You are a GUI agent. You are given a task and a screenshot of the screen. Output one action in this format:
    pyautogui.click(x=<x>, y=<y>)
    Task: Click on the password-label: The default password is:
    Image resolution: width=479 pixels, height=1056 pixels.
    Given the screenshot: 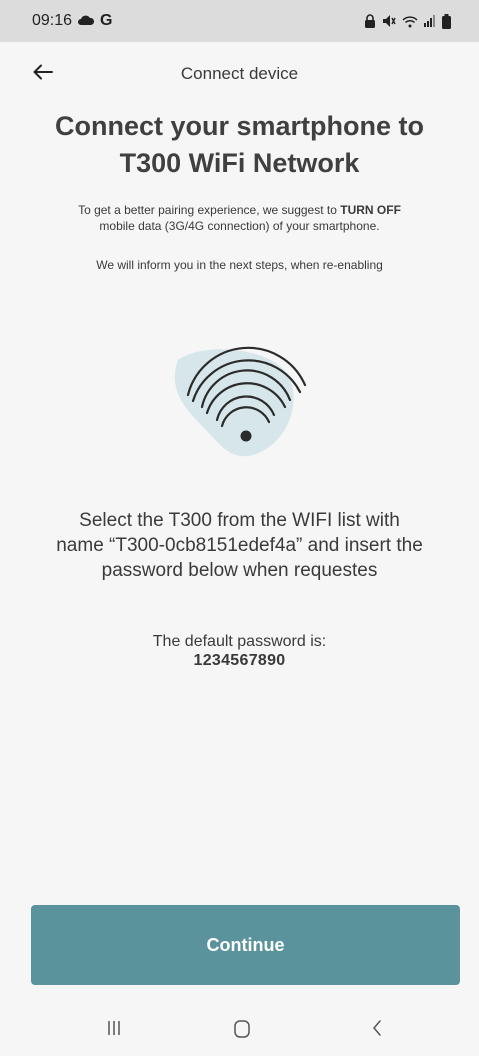 What is the action you would take?
    pyautogui.click(x=239, y=641)
    